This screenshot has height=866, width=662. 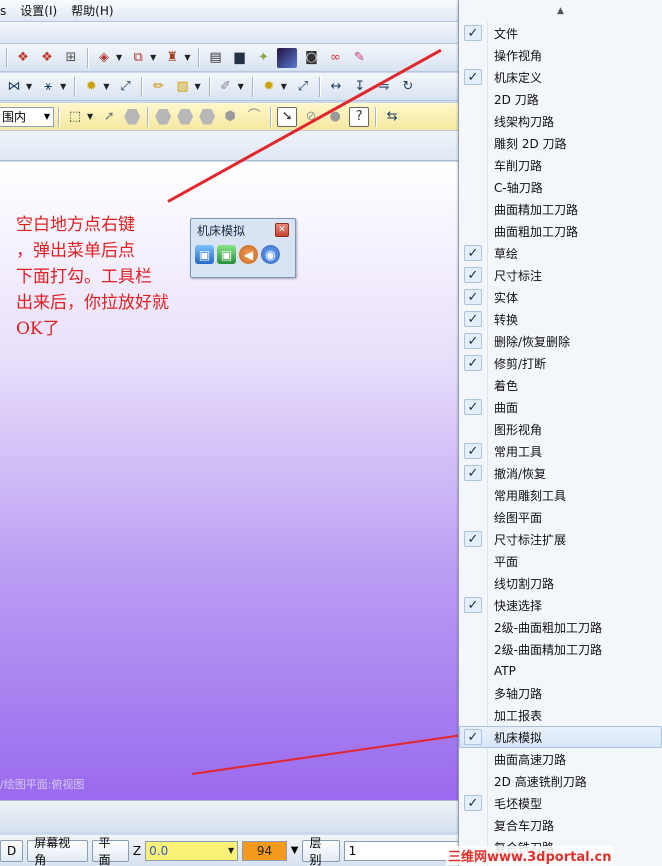 I want to click on sim-back-icon: ◀, so click(x=248, y=254).